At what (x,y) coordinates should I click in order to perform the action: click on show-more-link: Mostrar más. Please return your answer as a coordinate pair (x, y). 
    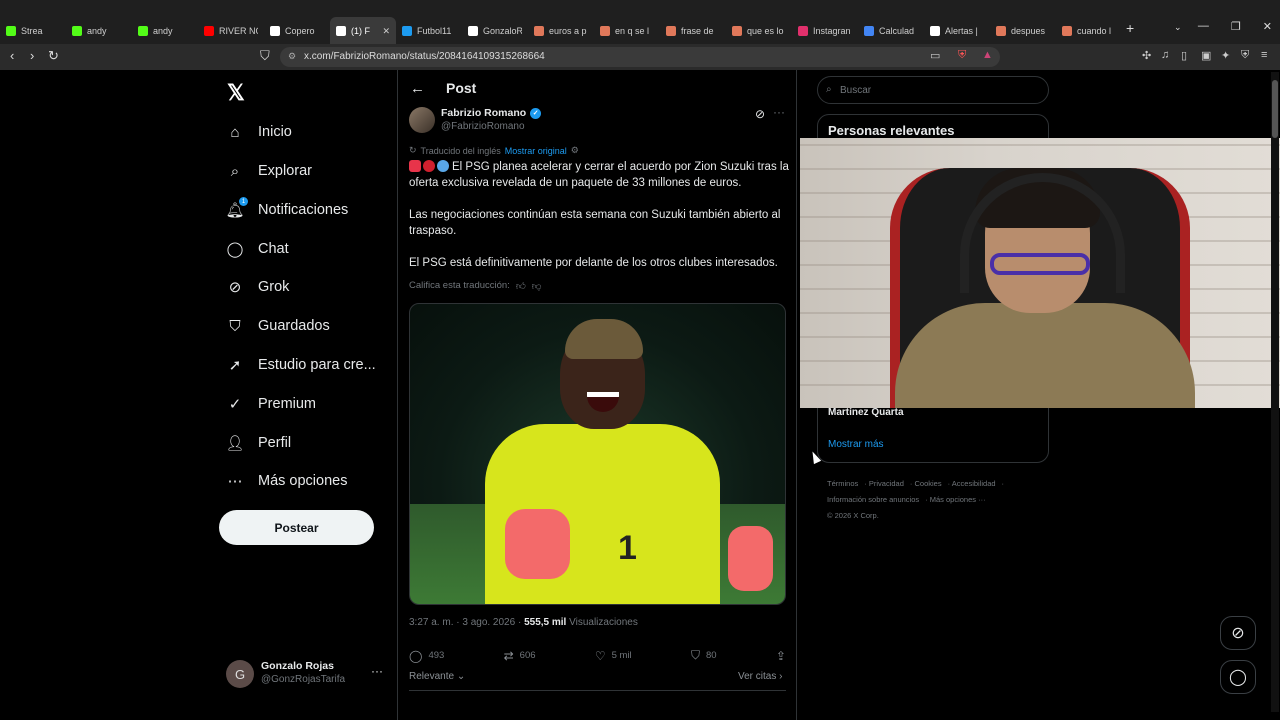
    Looking at the image, I should click on (856, 444).